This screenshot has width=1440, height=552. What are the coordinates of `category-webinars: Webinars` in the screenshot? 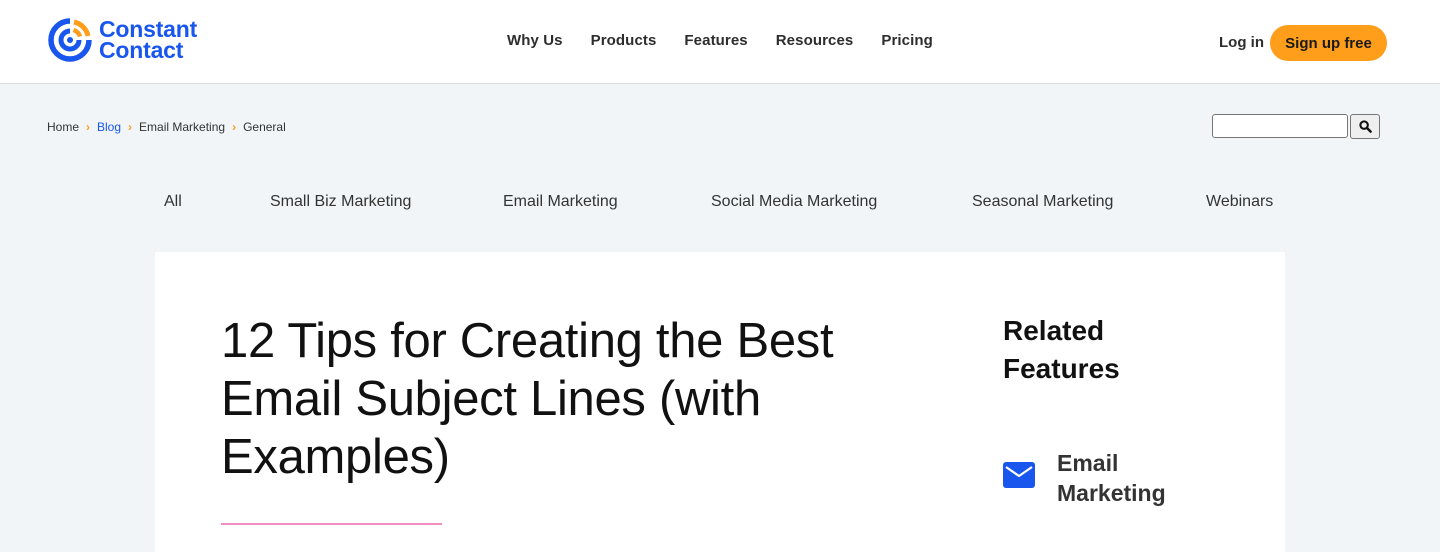 It's located at (1239, 202).